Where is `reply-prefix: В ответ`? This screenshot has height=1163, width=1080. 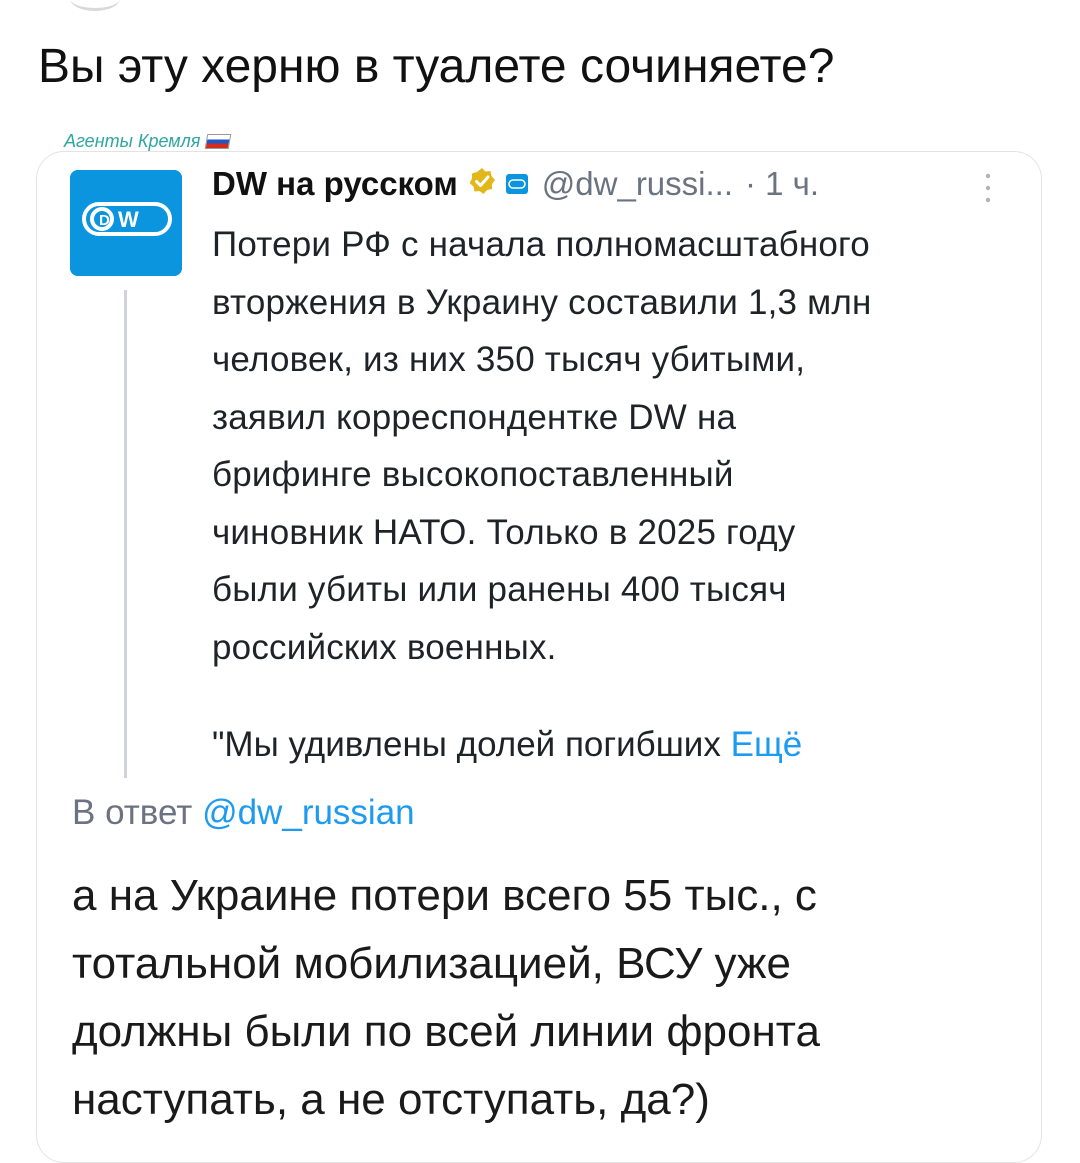 reply-prefix: В ответ is located at coordinates (132, 812).